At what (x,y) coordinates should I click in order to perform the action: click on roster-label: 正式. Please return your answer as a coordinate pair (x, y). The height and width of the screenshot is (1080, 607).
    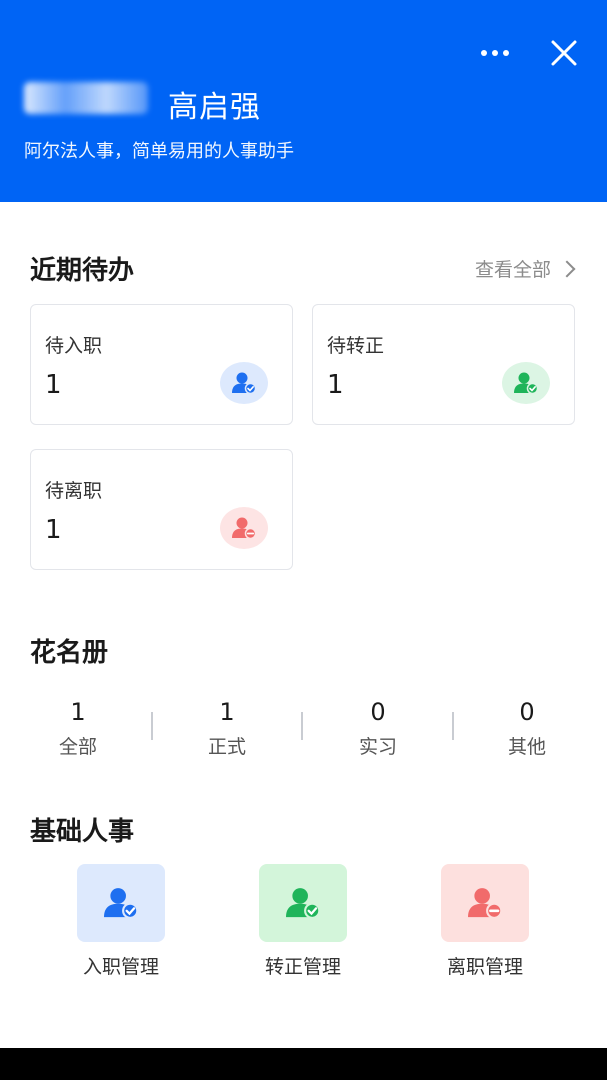
    Looking at the image, I should click on (226, 747).